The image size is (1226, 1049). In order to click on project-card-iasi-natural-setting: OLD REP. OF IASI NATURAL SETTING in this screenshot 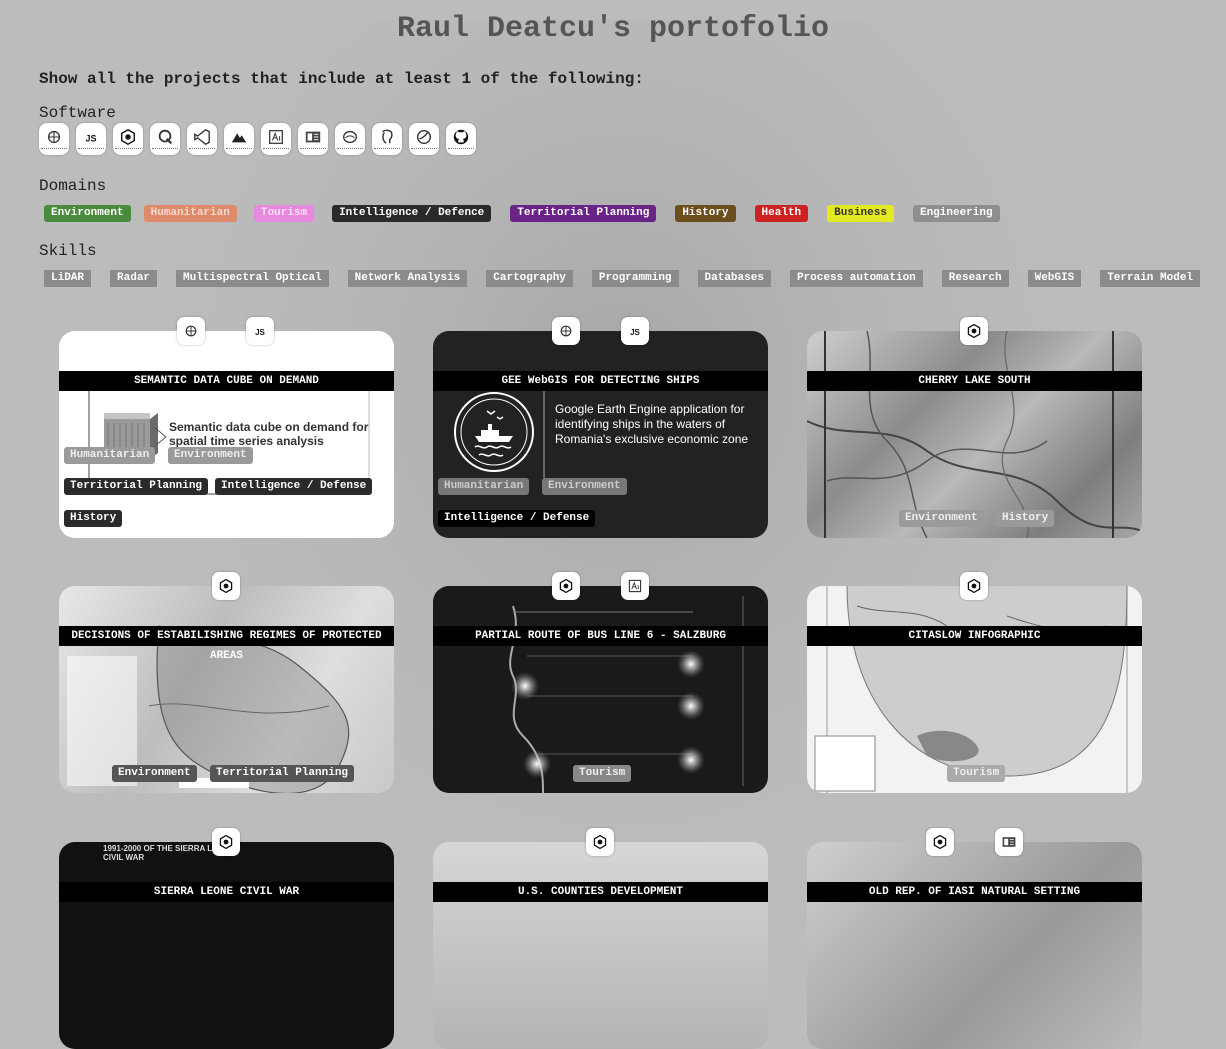, I will do `click(974, 938)`.